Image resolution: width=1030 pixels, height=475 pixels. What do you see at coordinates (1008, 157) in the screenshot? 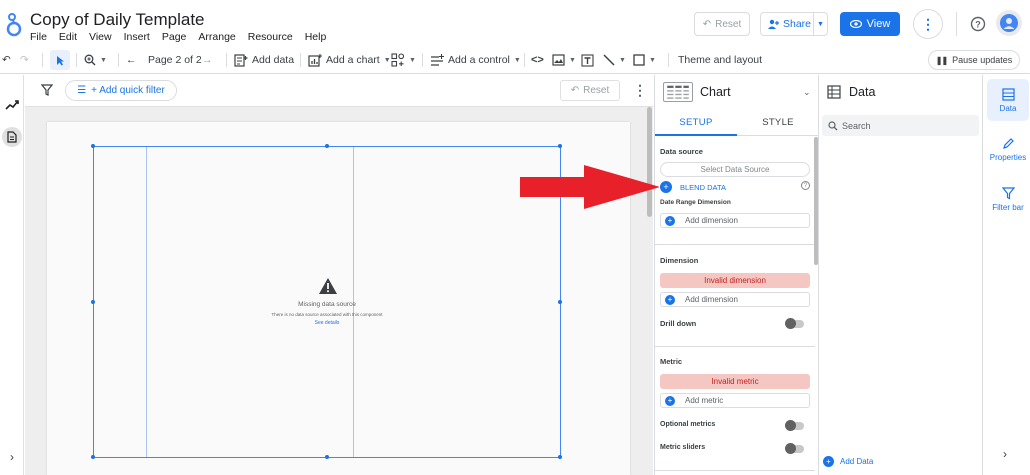
I see `rail-properties-label: Properties` at bounding box center [1008, 157].